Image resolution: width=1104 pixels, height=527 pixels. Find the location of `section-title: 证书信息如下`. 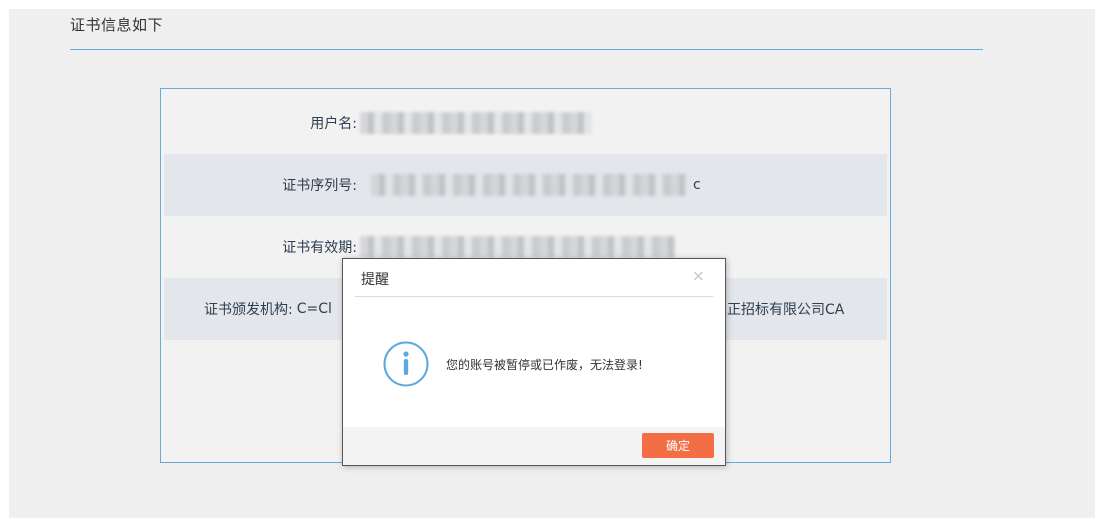

section-title: 证书信息如下 is located at coordinates (117, 25).